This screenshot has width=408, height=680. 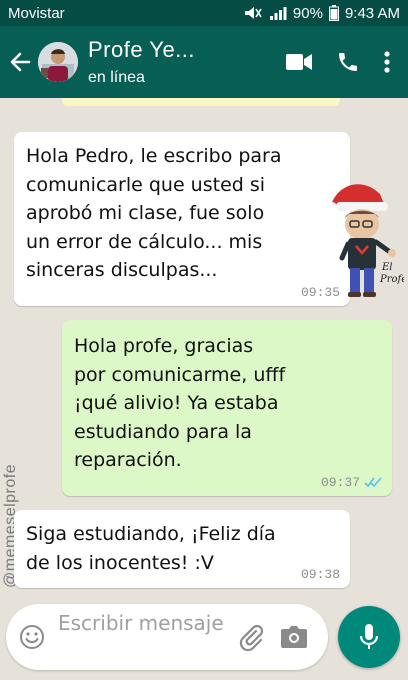 I want to click on emoji-button, so click(x=32, y=637).